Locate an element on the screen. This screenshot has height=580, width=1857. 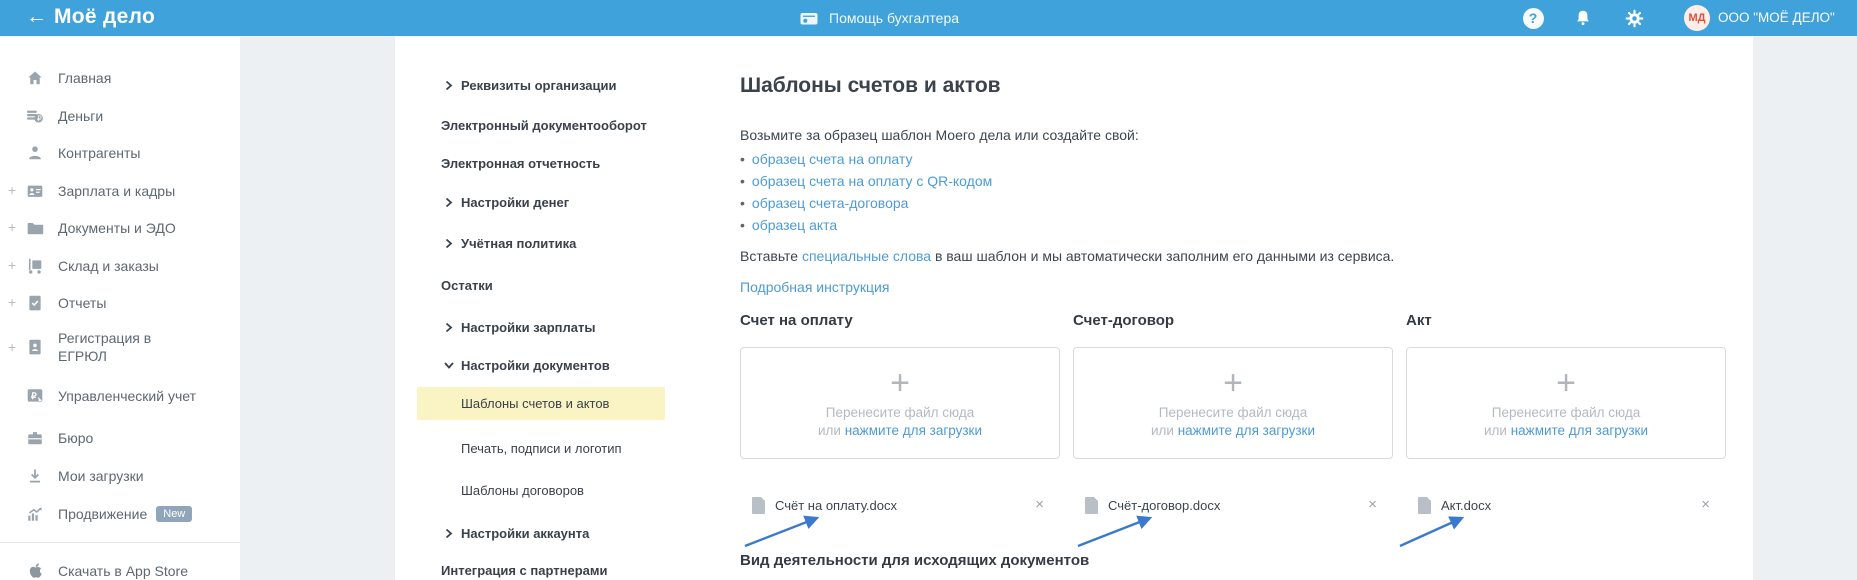
menu-item-shablony-schetov: Шаблоны счетов и актов is located at coordinates (535, 403).